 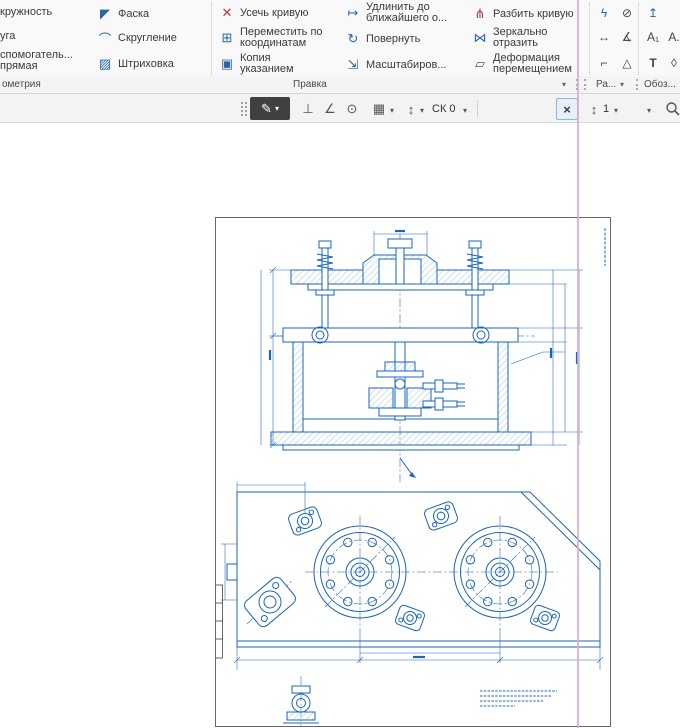 I want to click on text-tool-icon: T, so click(x=653, y=63).